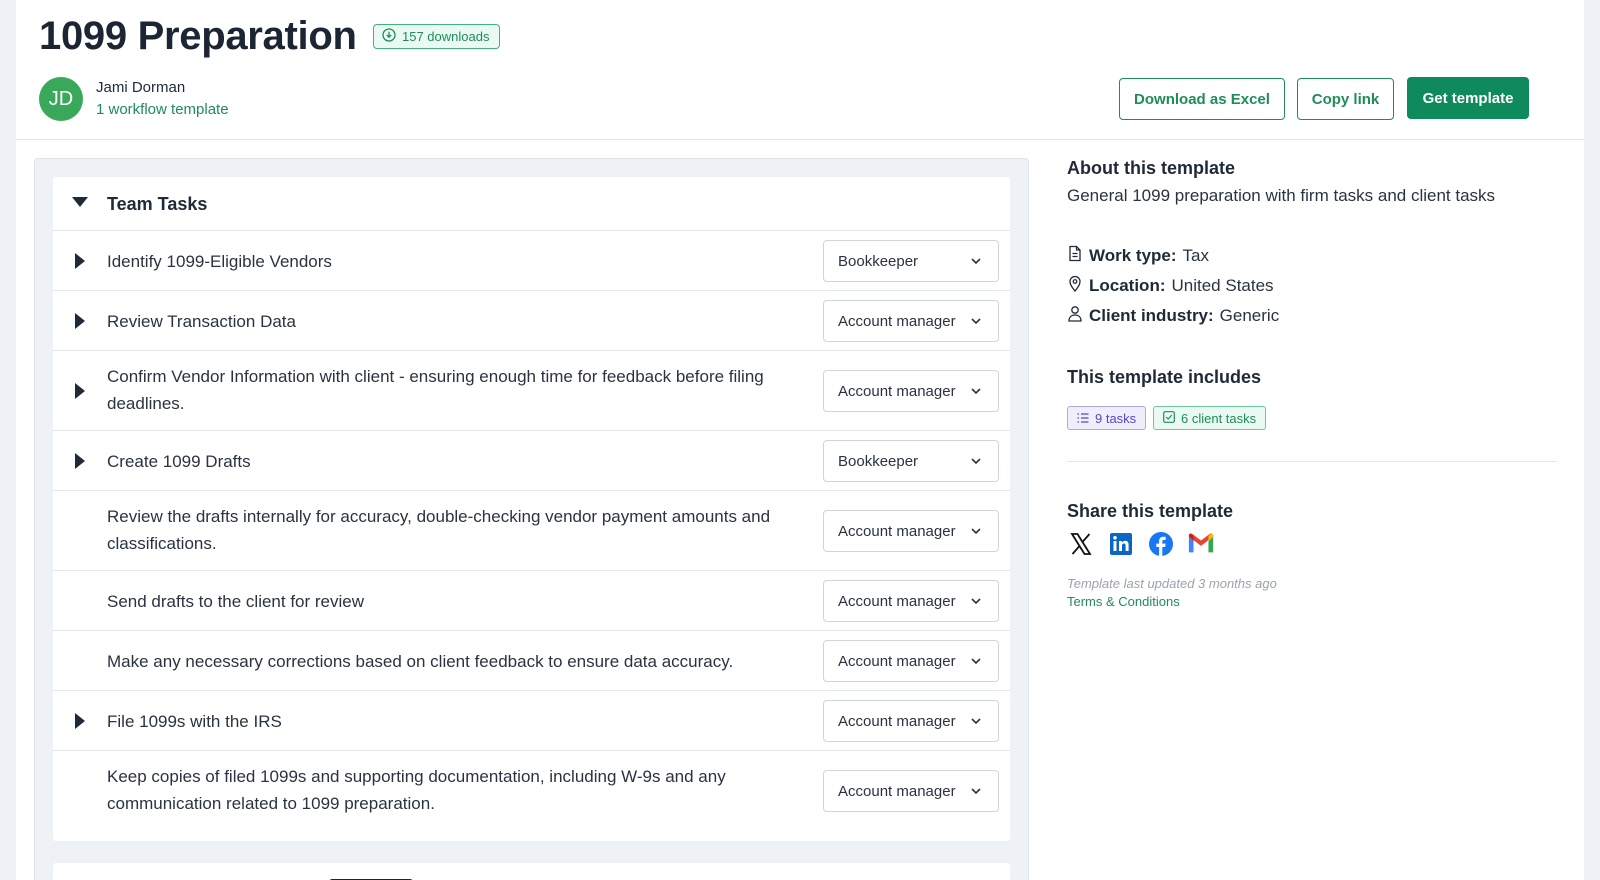 Image resolution: width=1600 pixels, height=880 pixels. I want to click on x-icon, so click(1081, 544).